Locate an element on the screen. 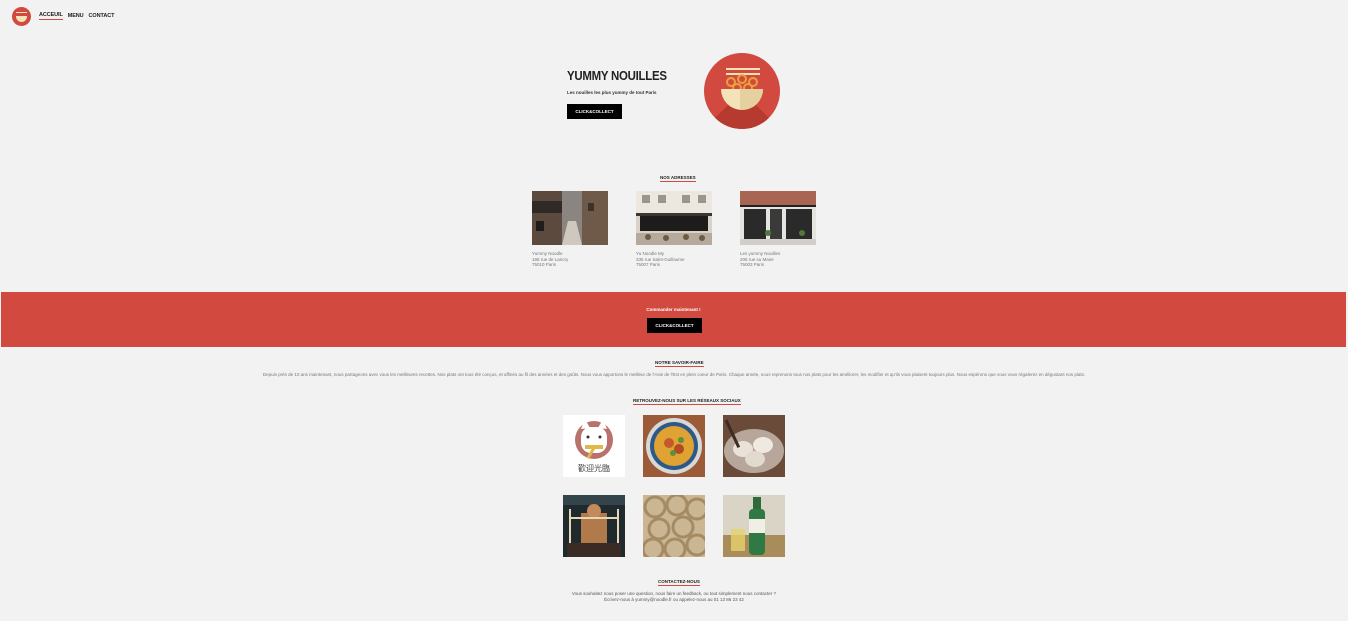 Image resolution: width=1348 pixels, height=621 pixels. address-city: 75003 Paris is located at coordinates (752, 264).